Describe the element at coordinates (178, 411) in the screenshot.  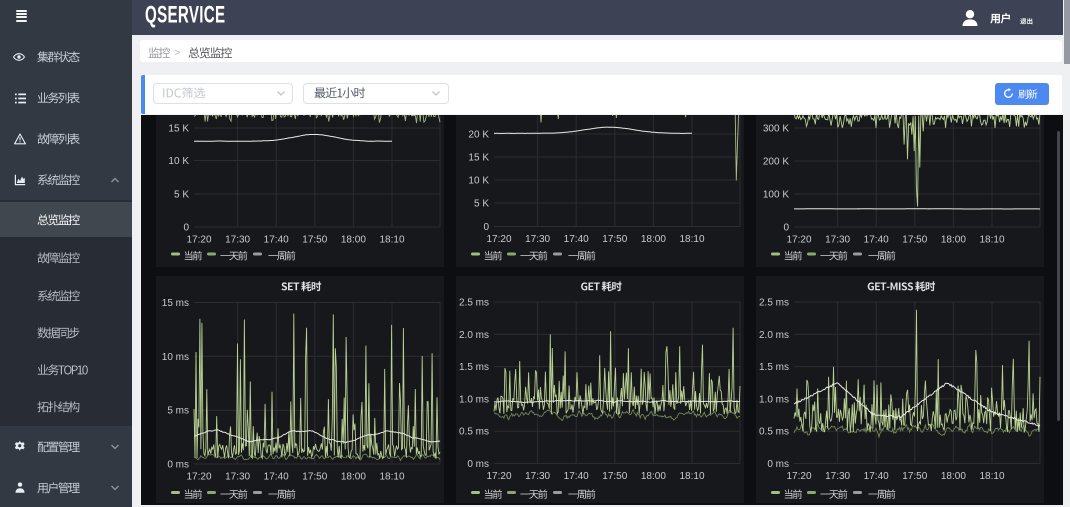
I see `svg-text: 5 ms` at that location.